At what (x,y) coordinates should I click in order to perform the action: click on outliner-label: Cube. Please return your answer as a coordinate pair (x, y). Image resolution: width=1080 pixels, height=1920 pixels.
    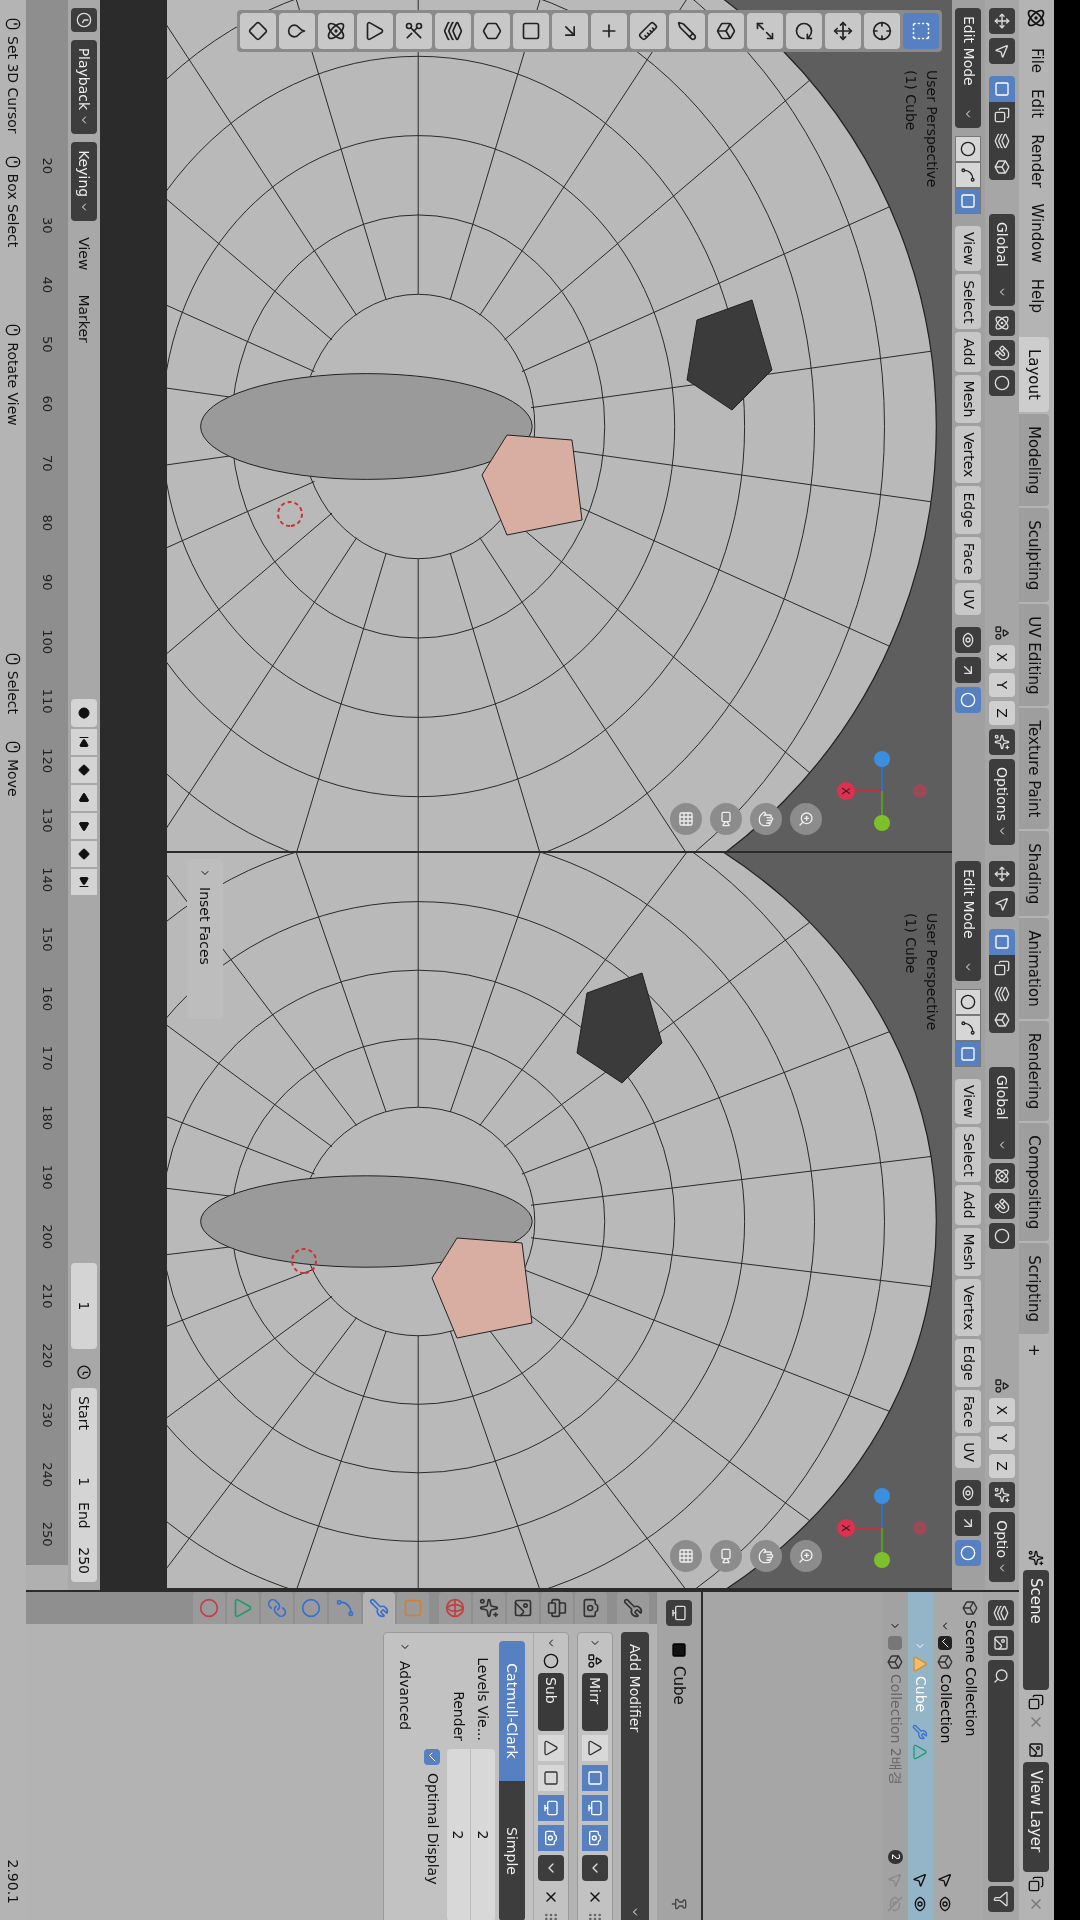
    Looking at the image, I should click on (921, 1694).